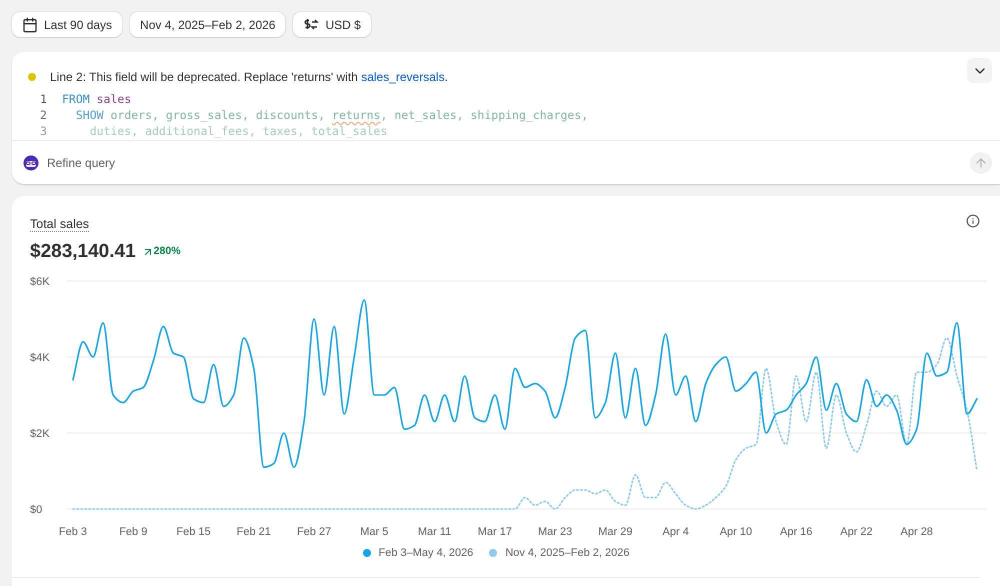 The width and height of the screenshot is (1000, 586). What do you see at coordinates (374, 532) in the screenshot?
I see `x-axis-label: Mar 5` at bounding box center [374, 532].